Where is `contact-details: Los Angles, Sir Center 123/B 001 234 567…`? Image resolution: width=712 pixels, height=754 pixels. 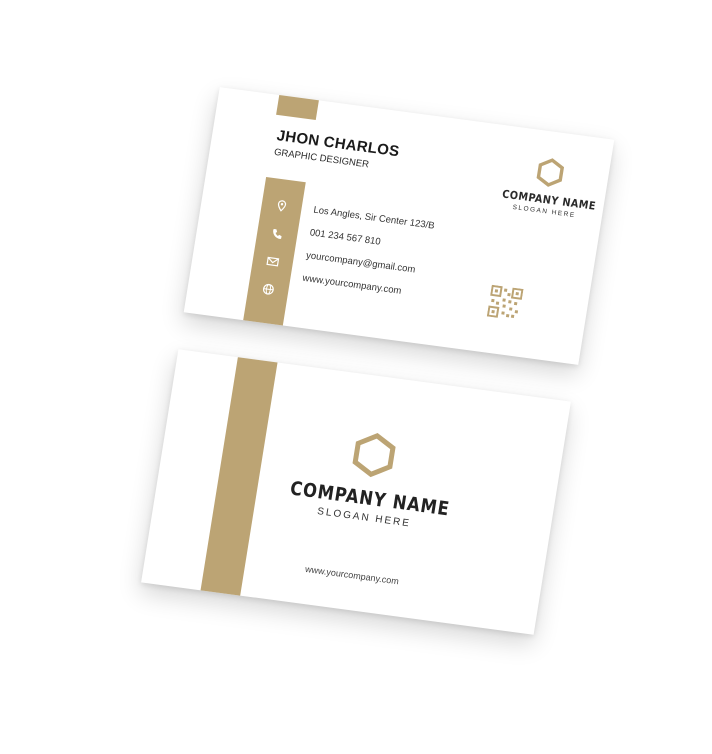
contact-details: Los Angles, Sir Center 123/B 001 234 567… is located at coordinates (368, 252).